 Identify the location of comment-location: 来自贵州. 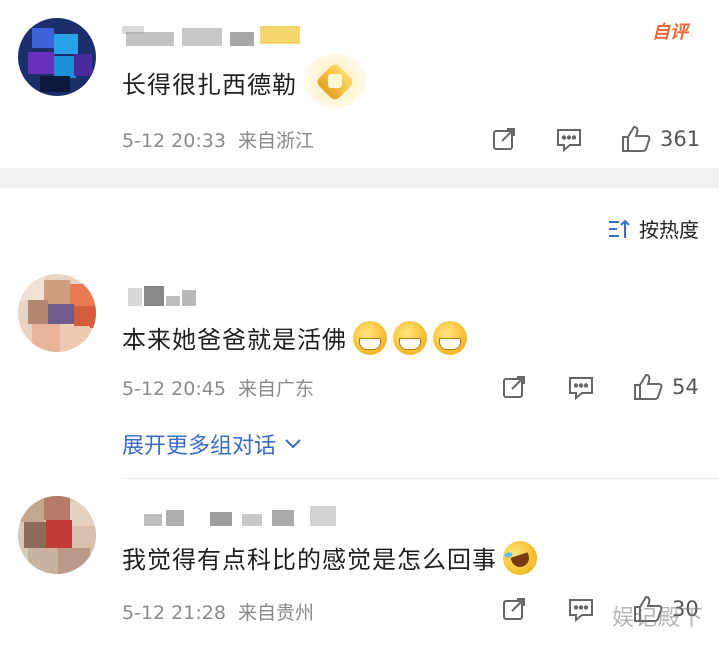
(276, 613).